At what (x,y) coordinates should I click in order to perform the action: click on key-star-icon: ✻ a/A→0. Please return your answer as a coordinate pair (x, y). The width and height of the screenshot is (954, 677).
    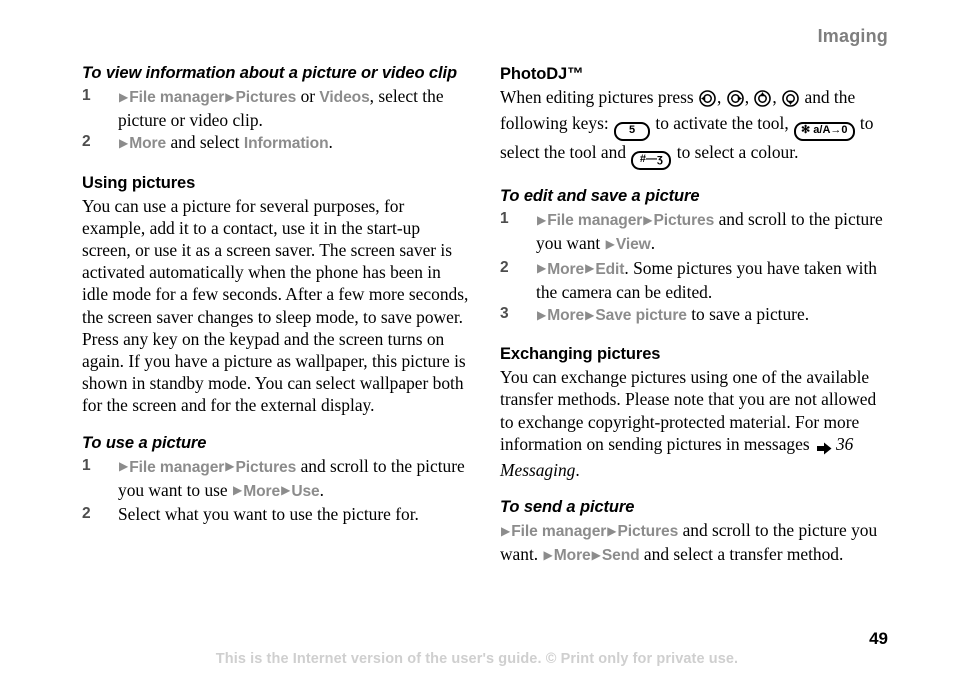
    Looking at the image, I should click on (824, 132).